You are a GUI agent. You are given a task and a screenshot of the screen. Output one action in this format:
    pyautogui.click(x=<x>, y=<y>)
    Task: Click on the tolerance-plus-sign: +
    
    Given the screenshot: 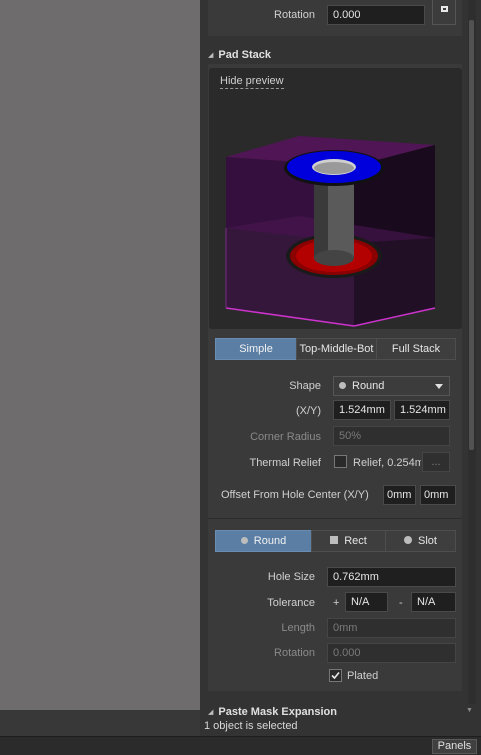 What is the action you would take?
    pyautogui.click(x=336, y=603)
    